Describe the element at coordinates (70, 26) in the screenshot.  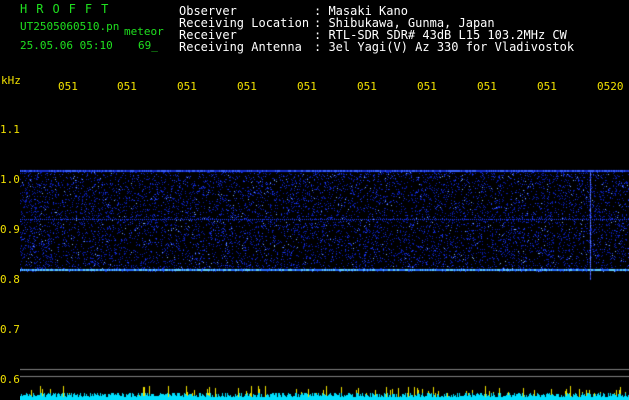
I see `file-name: UT2505060510.pn` at that location.